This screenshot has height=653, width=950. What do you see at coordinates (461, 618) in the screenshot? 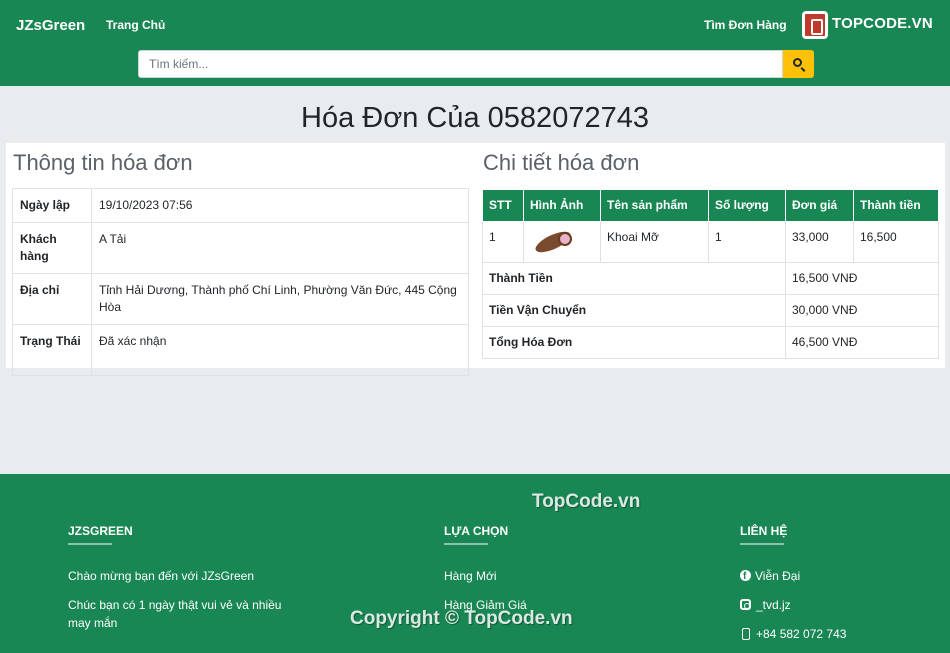
I see `watermark-bottom: Copyright © TopCode.vn` at bounding box center [461, 618].